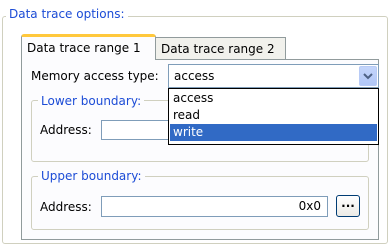 The width and height of the screenshot is (391, 248). Describe the element at coordinates (95, 76) in the screenshot. I see `memory-access-type-label: Memory access type:` at that location.